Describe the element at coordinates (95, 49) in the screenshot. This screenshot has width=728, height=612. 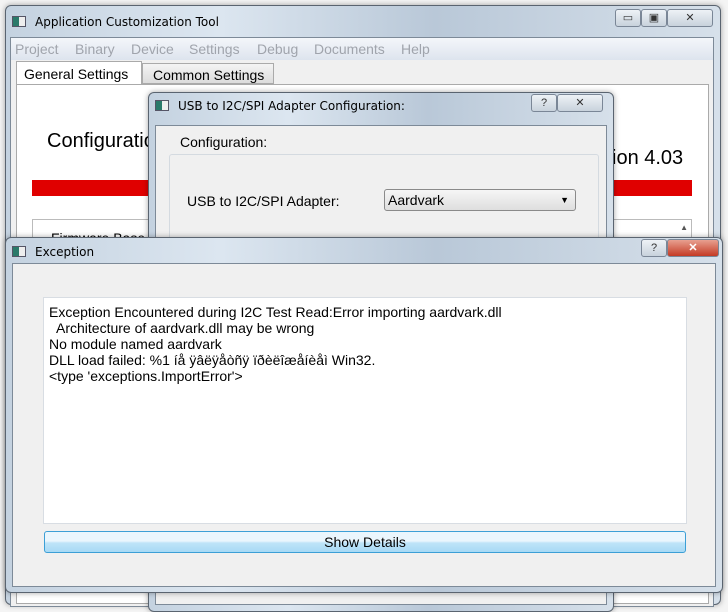
I see `menu-binary: Binary` at that location.